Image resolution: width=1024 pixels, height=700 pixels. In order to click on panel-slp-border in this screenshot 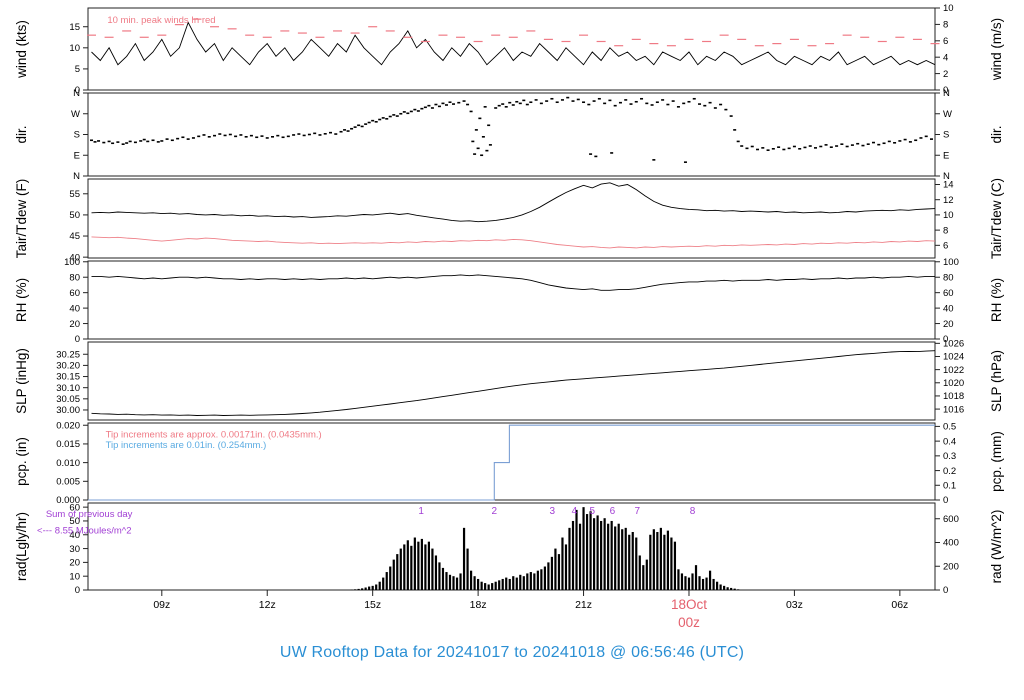, I will do `click(511, 381)`.